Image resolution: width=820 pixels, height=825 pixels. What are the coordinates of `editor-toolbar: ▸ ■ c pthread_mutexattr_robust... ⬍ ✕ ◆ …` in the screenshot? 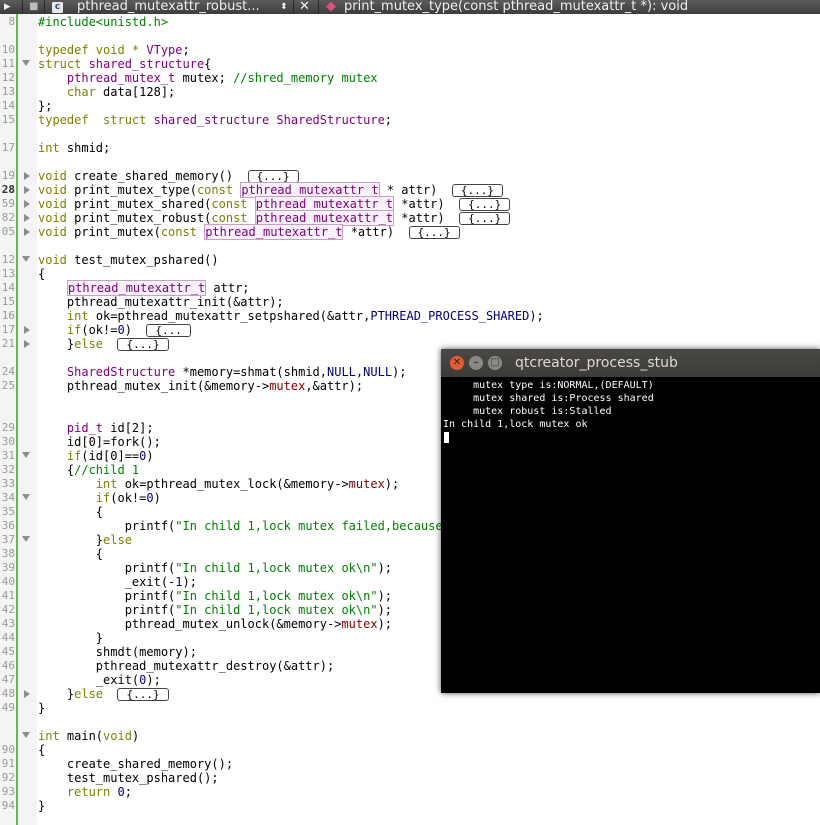 It's located at (410, 7).